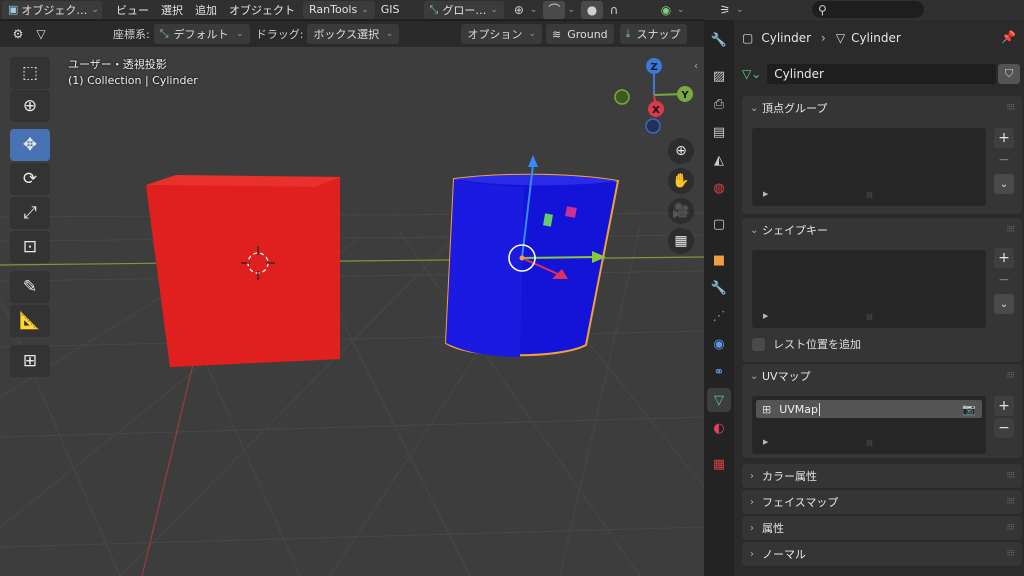  I want to click on vertex-groups-header: ⌄ 頂点グループ ⁝⁝⁝⁝, so click(882, 108).